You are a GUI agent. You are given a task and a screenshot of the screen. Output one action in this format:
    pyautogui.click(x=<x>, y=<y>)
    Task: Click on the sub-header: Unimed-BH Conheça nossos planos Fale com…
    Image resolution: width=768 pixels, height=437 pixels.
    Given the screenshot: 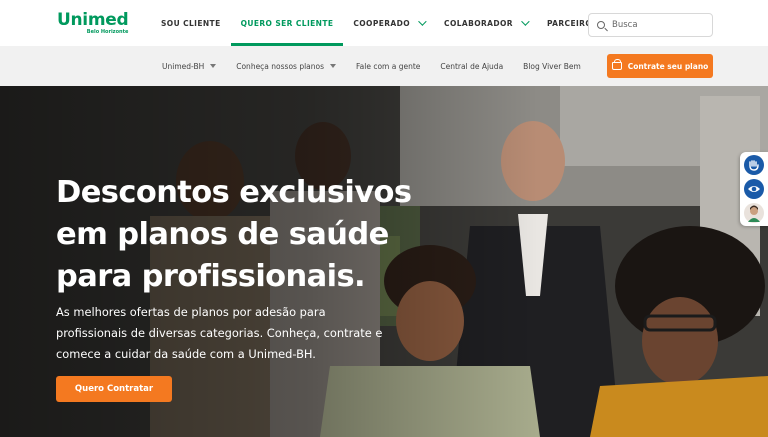 What is the action you would take?
    pyautogui.click(x=384, y=66)
    